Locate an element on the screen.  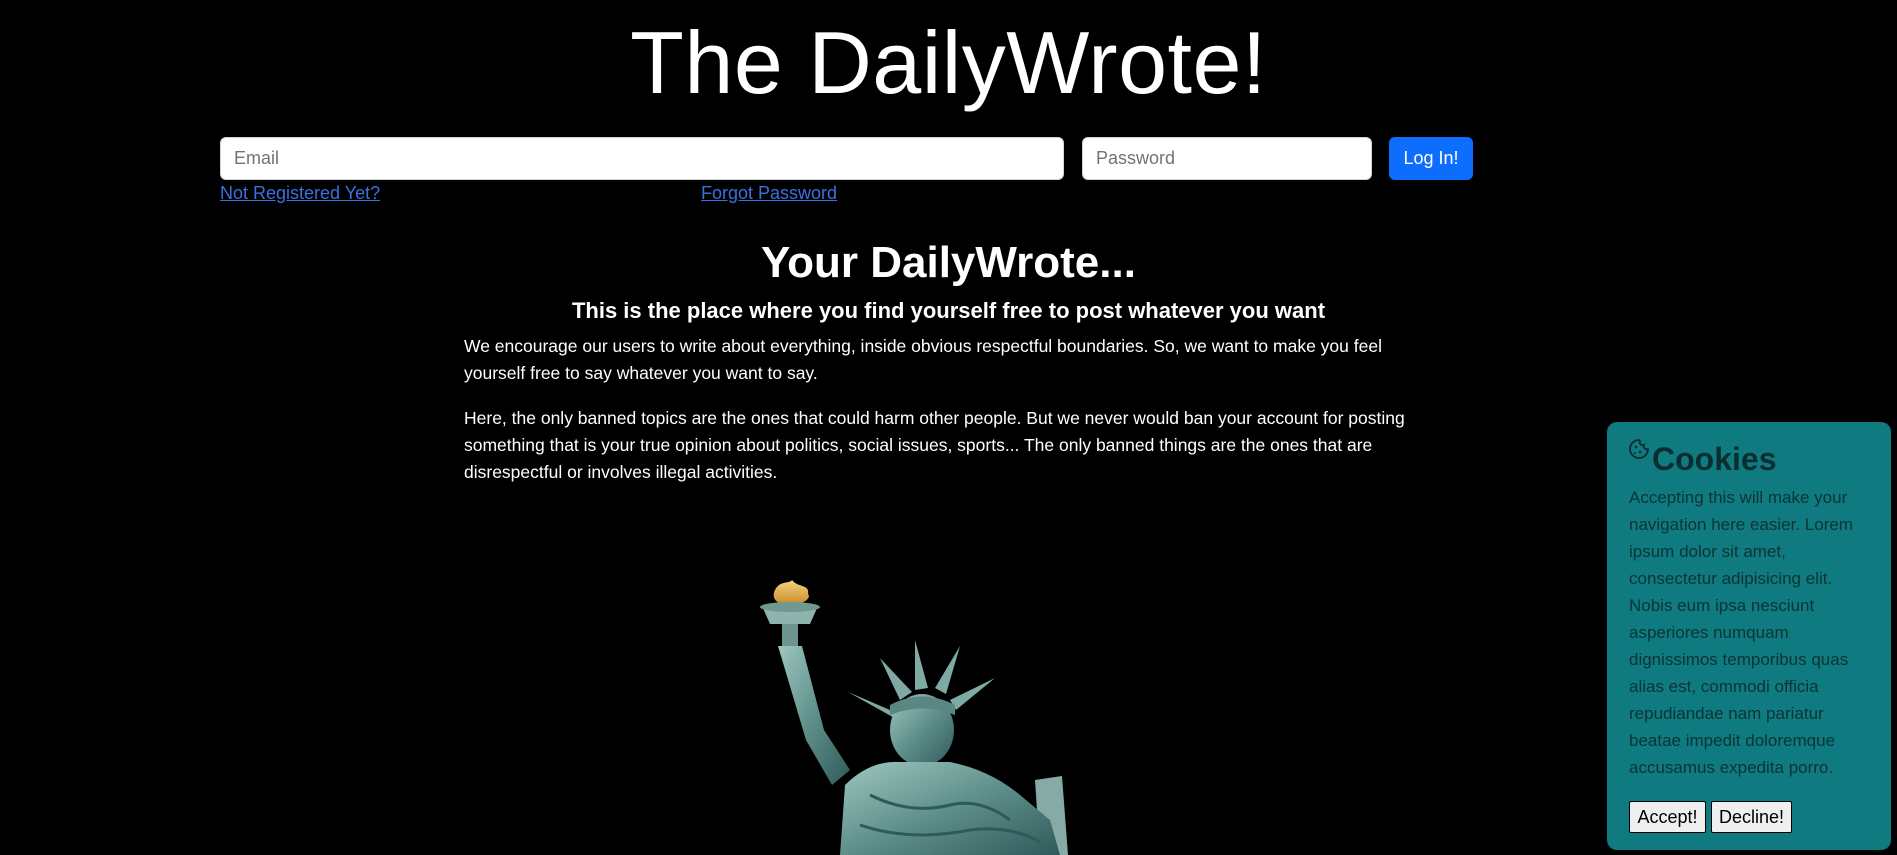
cookie-title: Cookies is located at coordinates (1714, 459).